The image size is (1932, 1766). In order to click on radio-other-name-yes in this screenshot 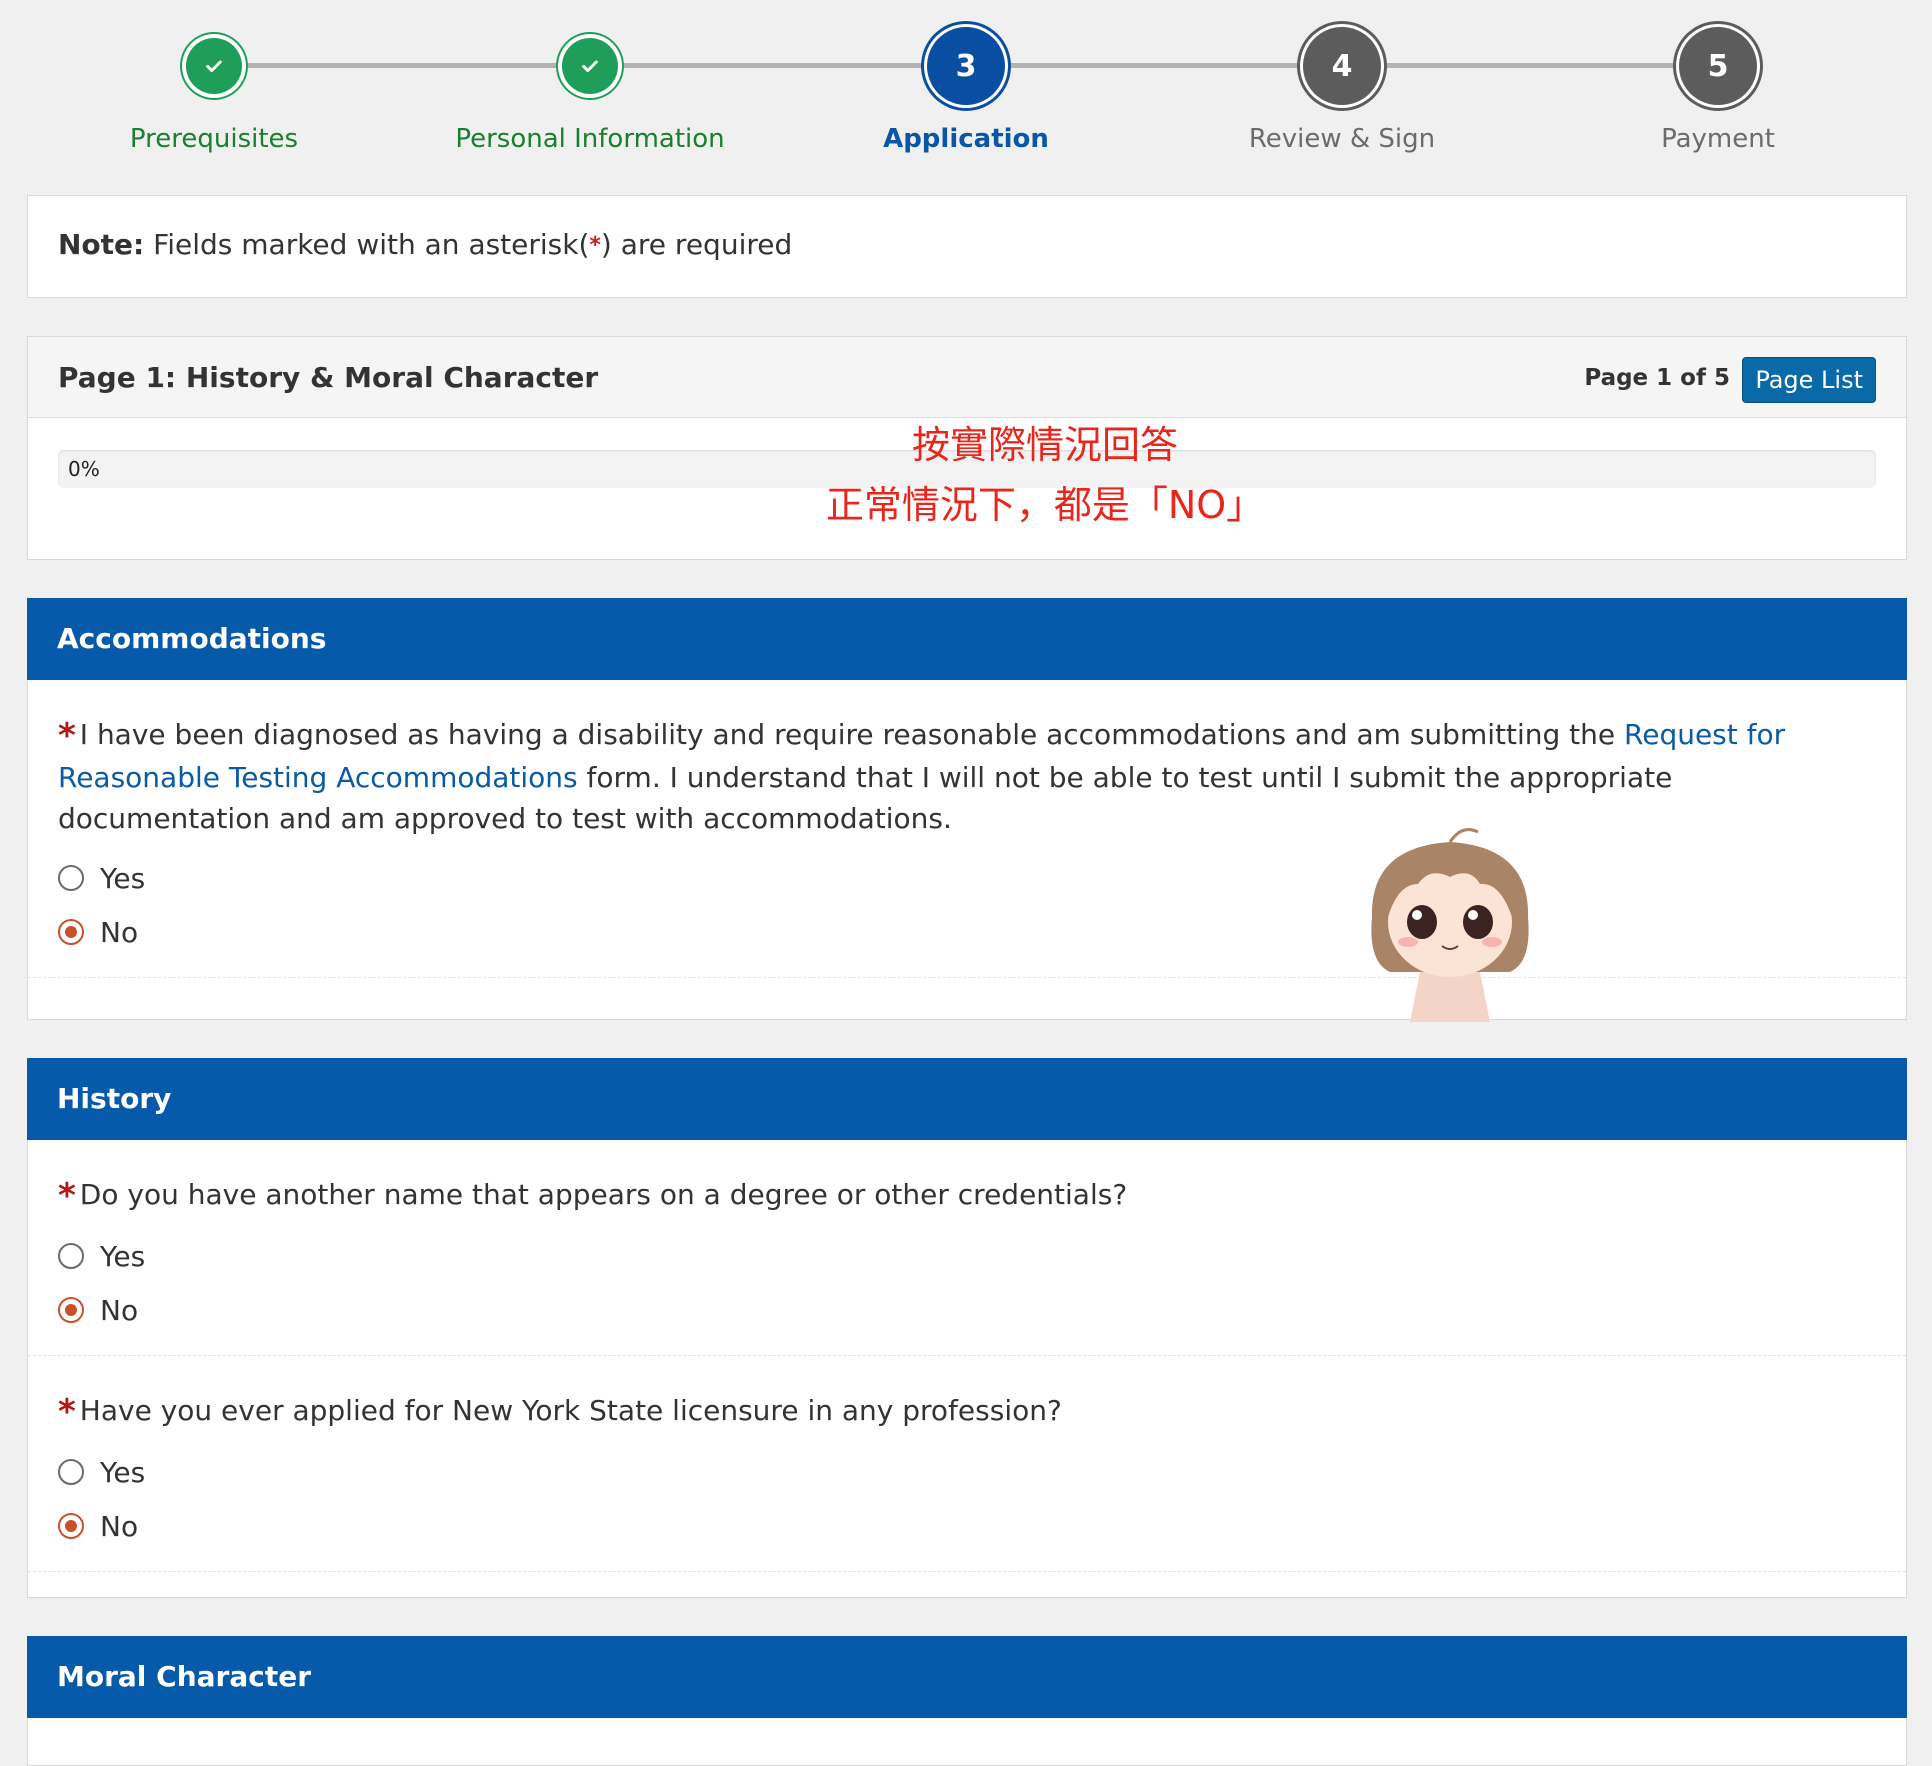, I will do `click(71, 1256)`.